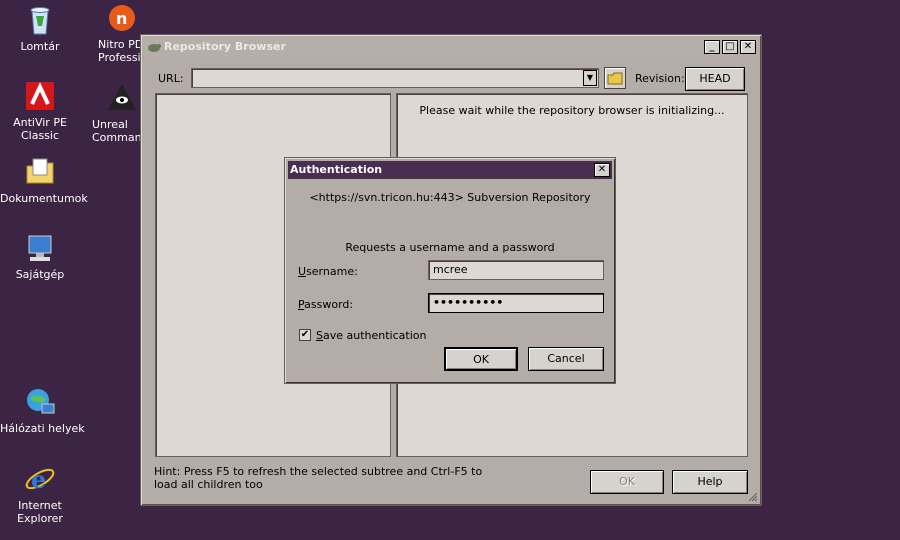  I want to click on internet-explorer-icon: e, so click(40, 479).